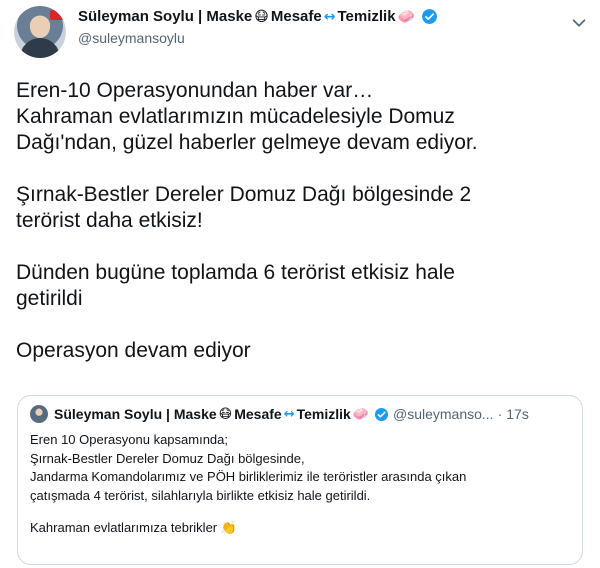 This screenshot has width=600, height=568. What do you see at coordinates (129, 439) in the screenshot?
I see `quoted-line: Eren 10 Operasyonu kapsamında;` at bounding box center [129, 439].